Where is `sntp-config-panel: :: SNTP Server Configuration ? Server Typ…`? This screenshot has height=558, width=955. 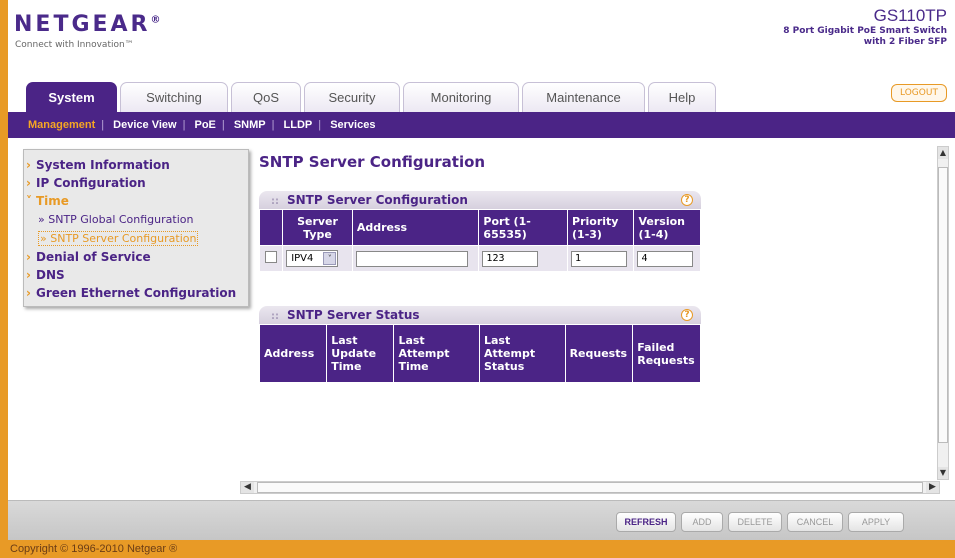
sntp-config-panel: :: SNTP Server Configuration ? Server Typ… is located at coordinates (479, 231).